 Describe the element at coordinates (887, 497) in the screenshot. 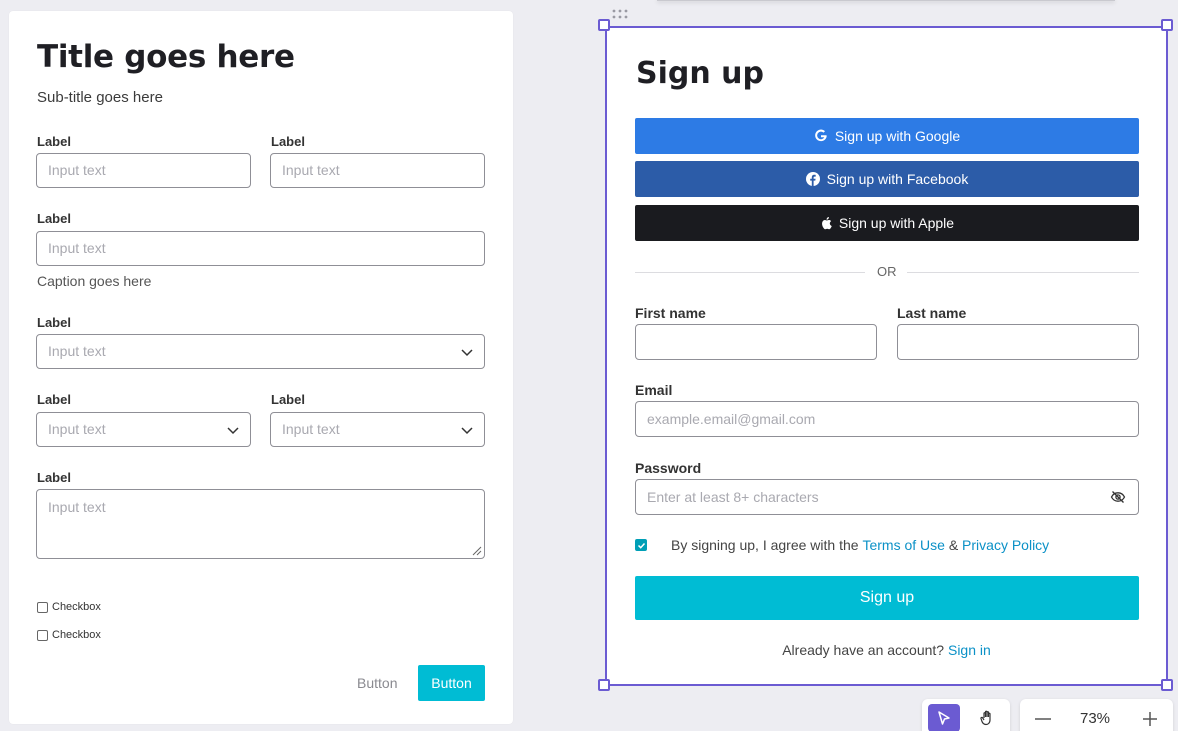

I see `password-input: Enter at least 8+ characters` at that location.